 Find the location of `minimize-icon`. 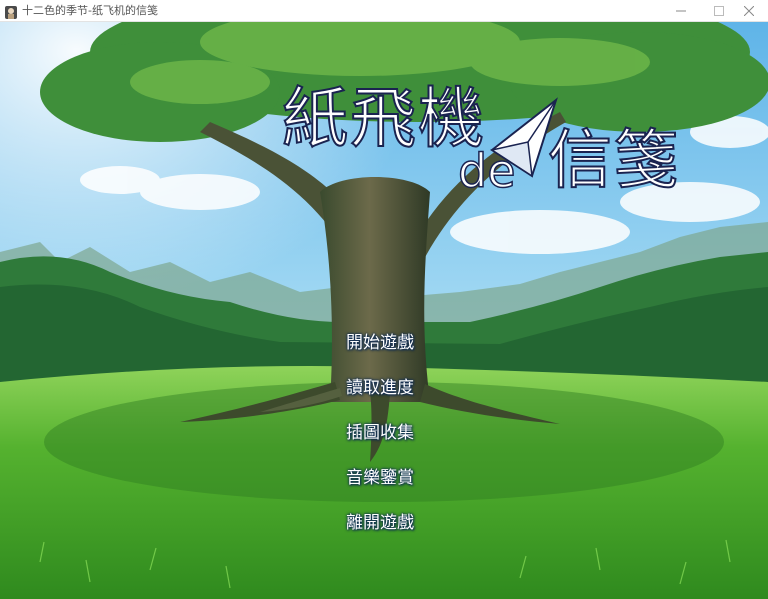

minimize-icon is located at coordinates (681, 11).